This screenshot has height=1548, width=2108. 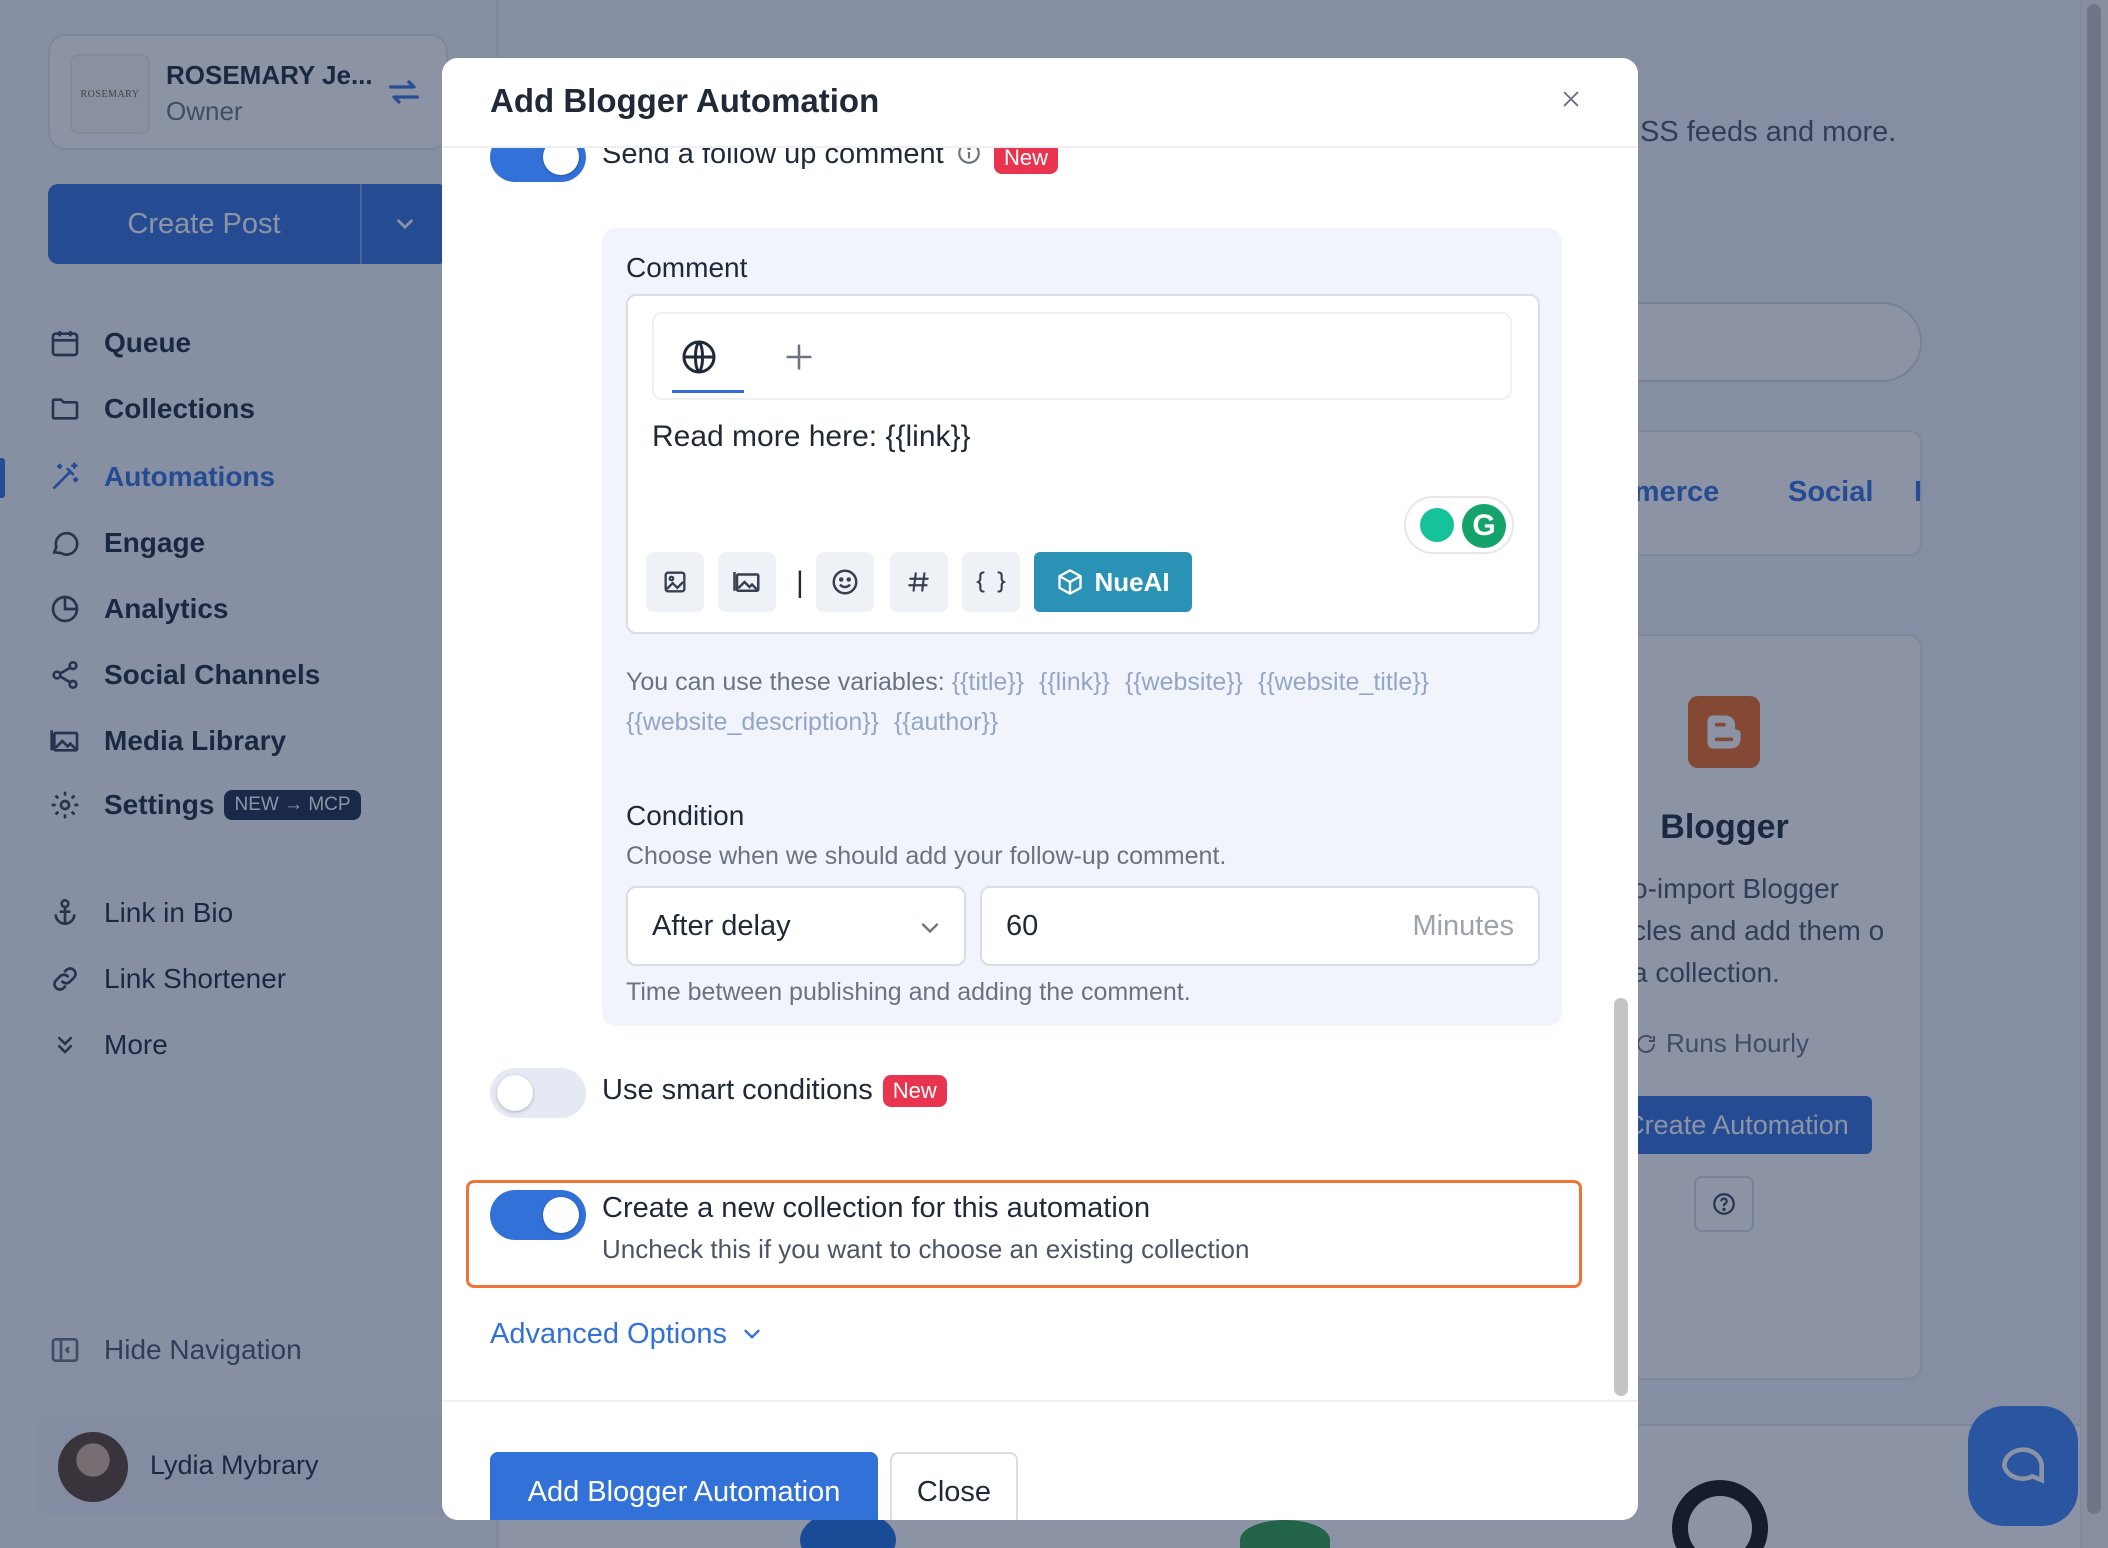 What do you see at coordinates (799, 357) in the screenshot?
I see `plus-icon` at bounding box center [799, 357].